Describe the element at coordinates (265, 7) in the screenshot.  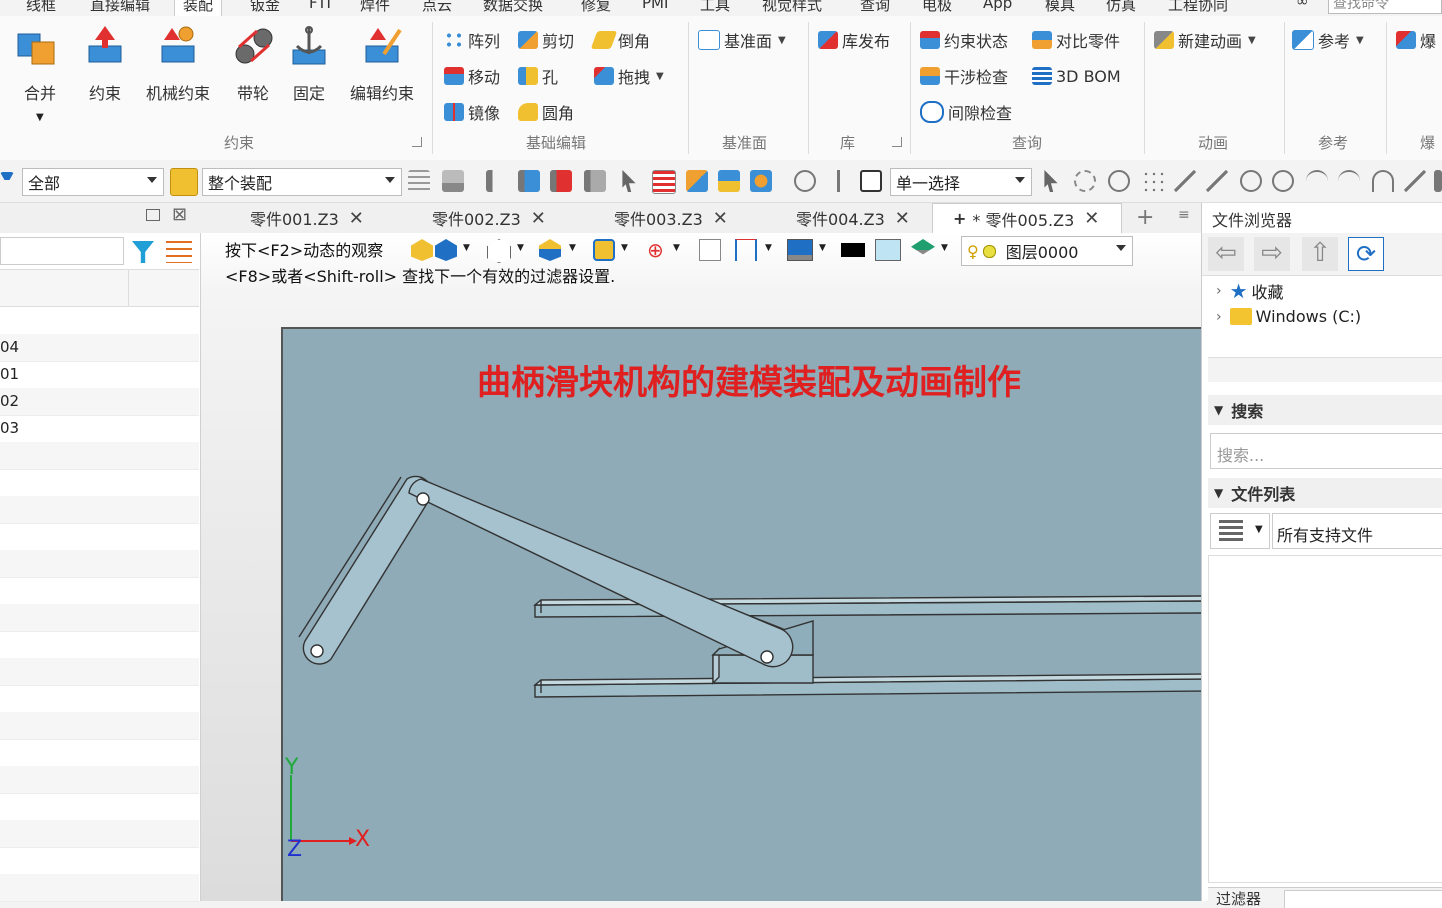
I see `menu-tab-sheet-metal: 钣金` at that location.